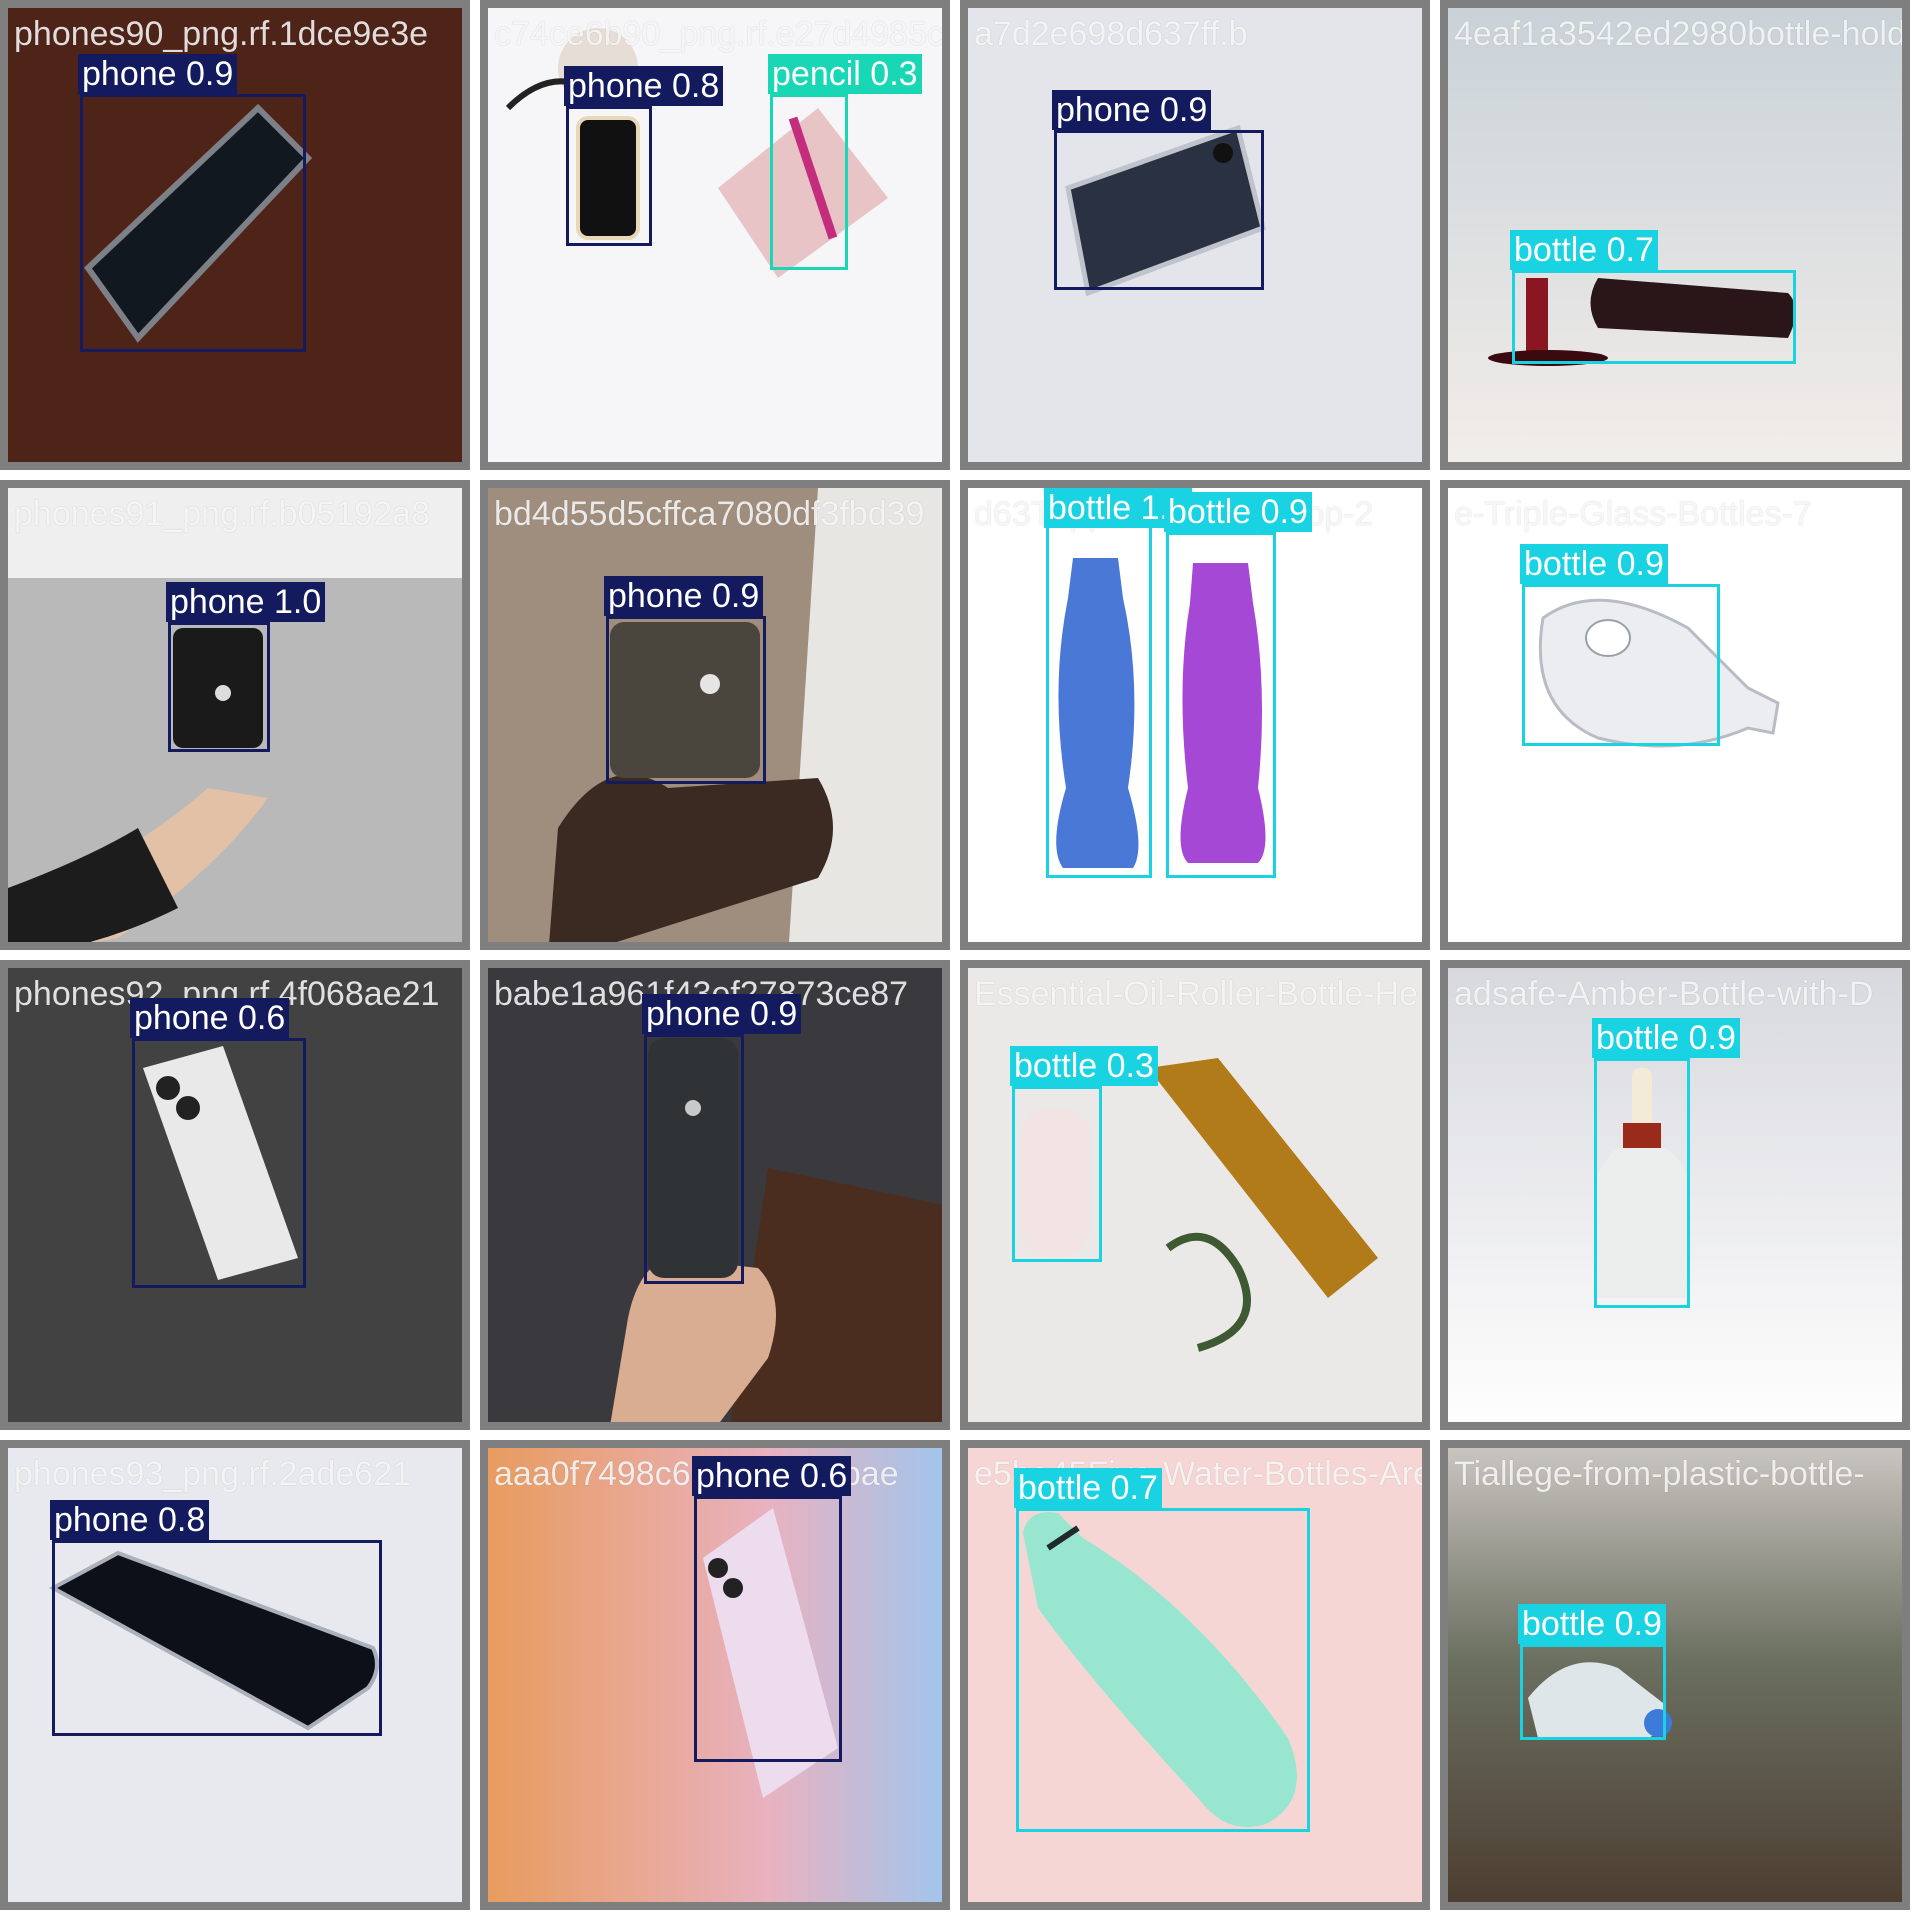 This screenshot has width=1920, height=1920. What do you see at coordinates (1084, 1066) in the screenshot?
I see `bbox-label: bottle 0.3` at bounding box center [1084, 1066].